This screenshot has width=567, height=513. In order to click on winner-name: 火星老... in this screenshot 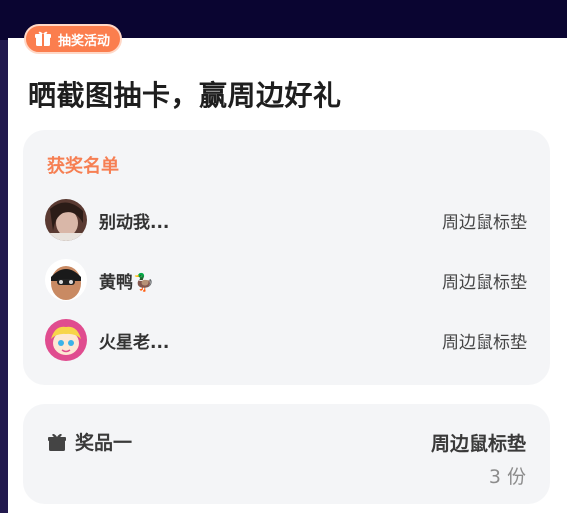, I will do `click(134, 342)`.